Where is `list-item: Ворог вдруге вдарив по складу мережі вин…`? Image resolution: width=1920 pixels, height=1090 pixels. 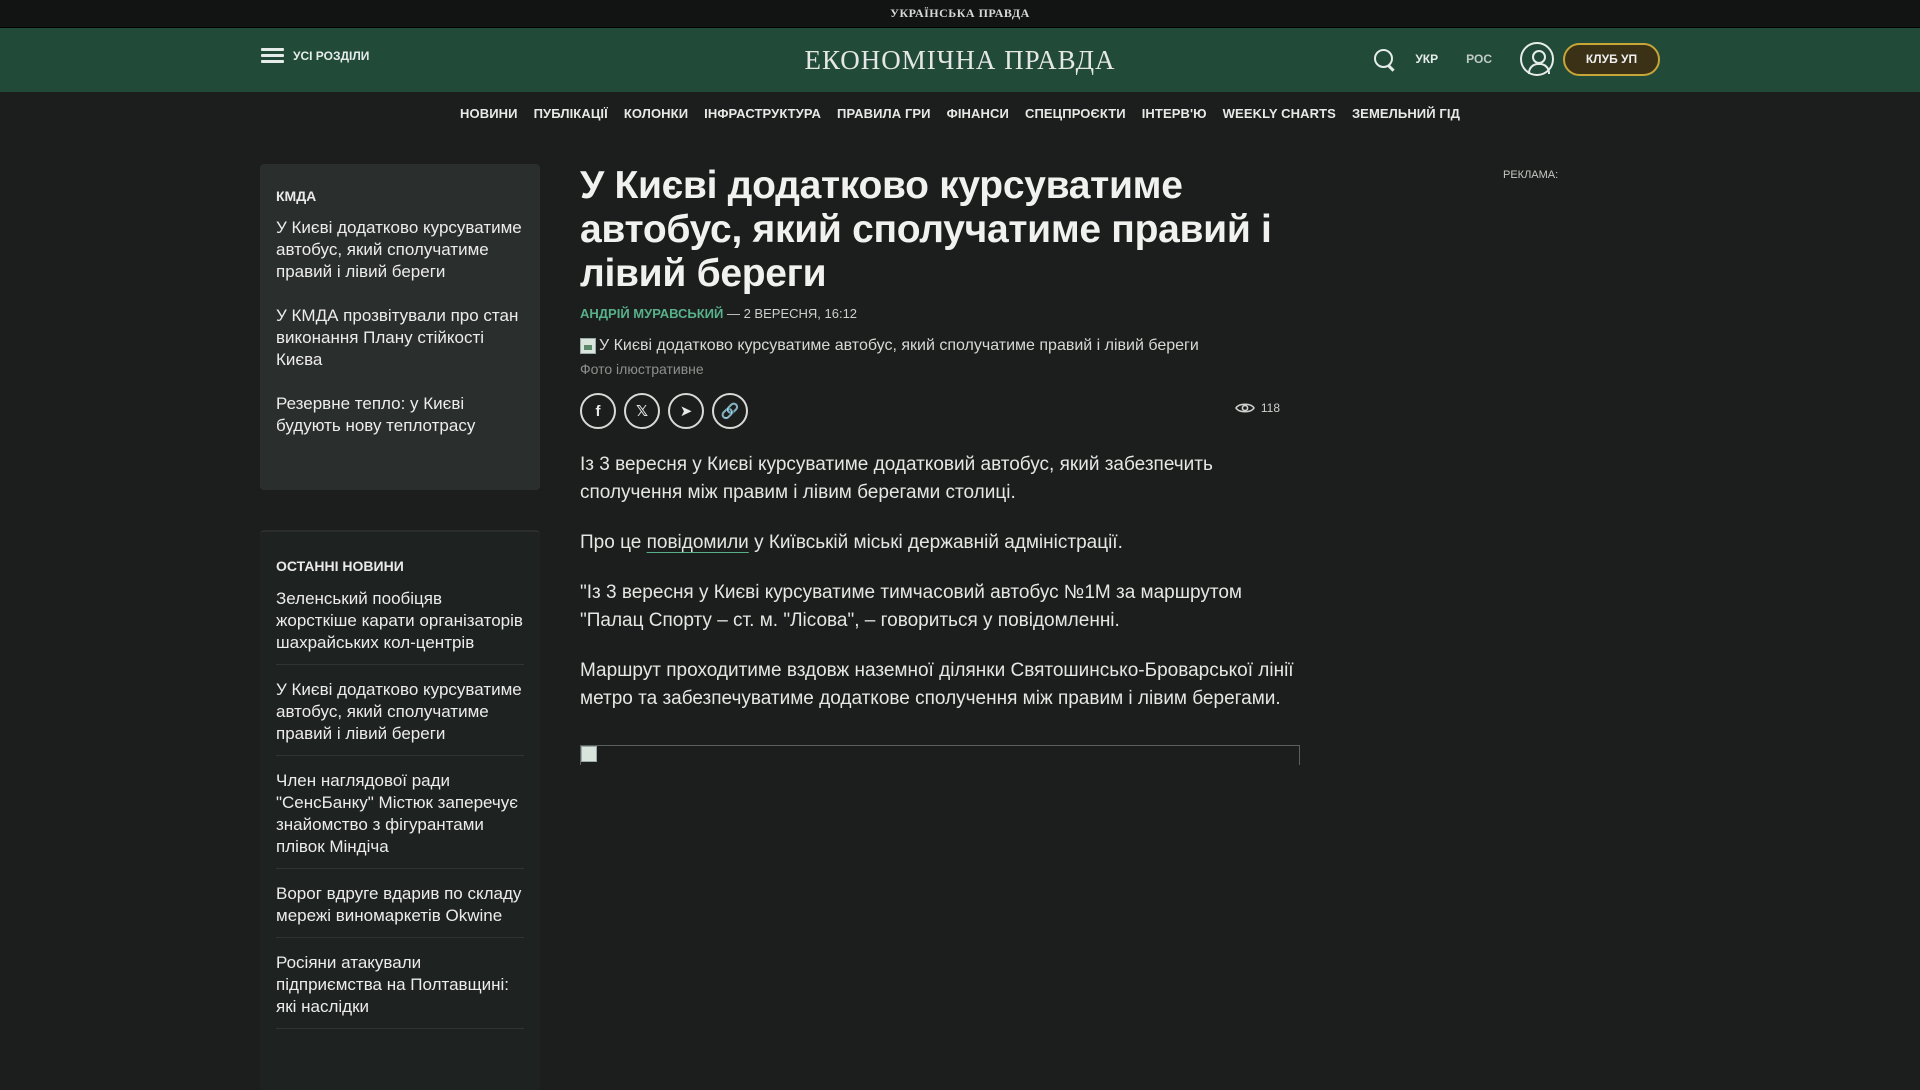
list-item: Ворог вдруге вдарив по складу мережі вин… is located at coordinates (400, 910).